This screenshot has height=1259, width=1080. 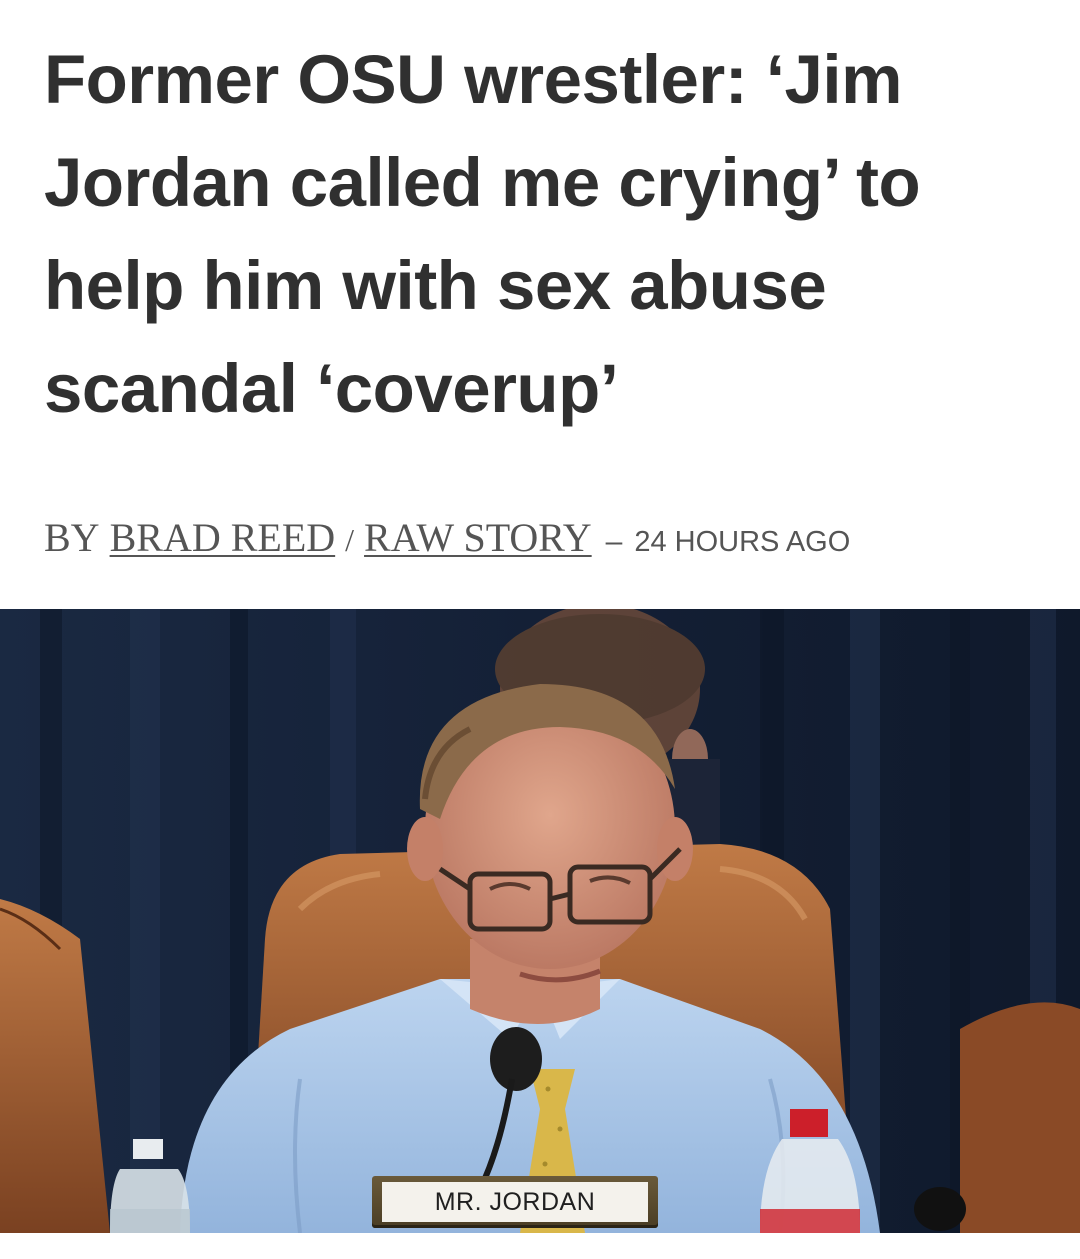 I want to click on right-chair, so click(x=1020, y=1117).